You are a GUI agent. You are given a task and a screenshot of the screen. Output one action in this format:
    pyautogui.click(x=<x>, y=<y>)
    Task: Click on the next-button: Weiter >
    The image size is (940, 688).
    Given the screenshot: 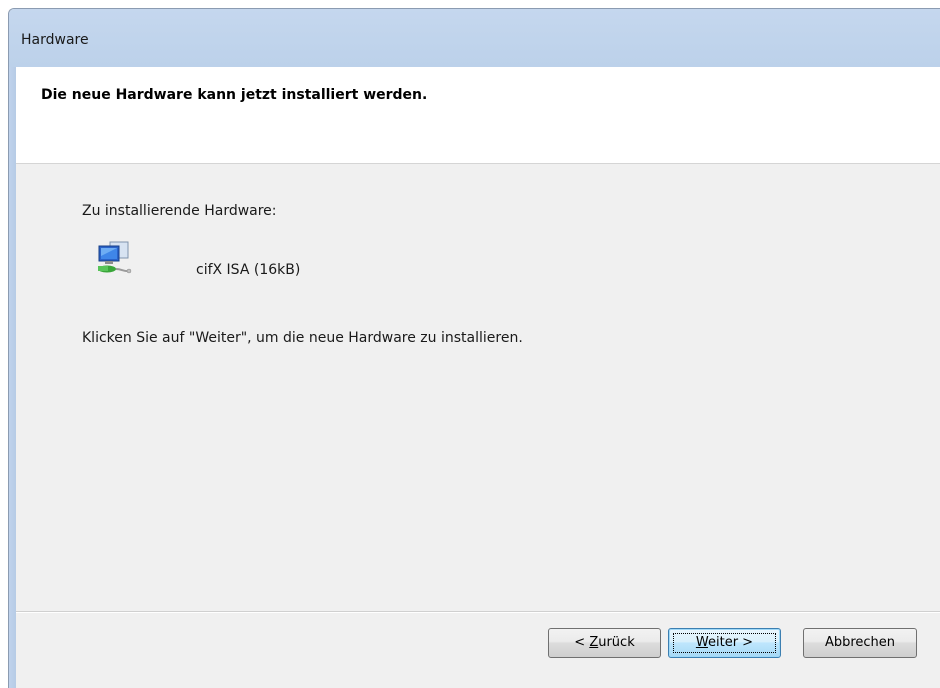 What is the action you would take?
    pyautogui.click(x=724, y=643)
    